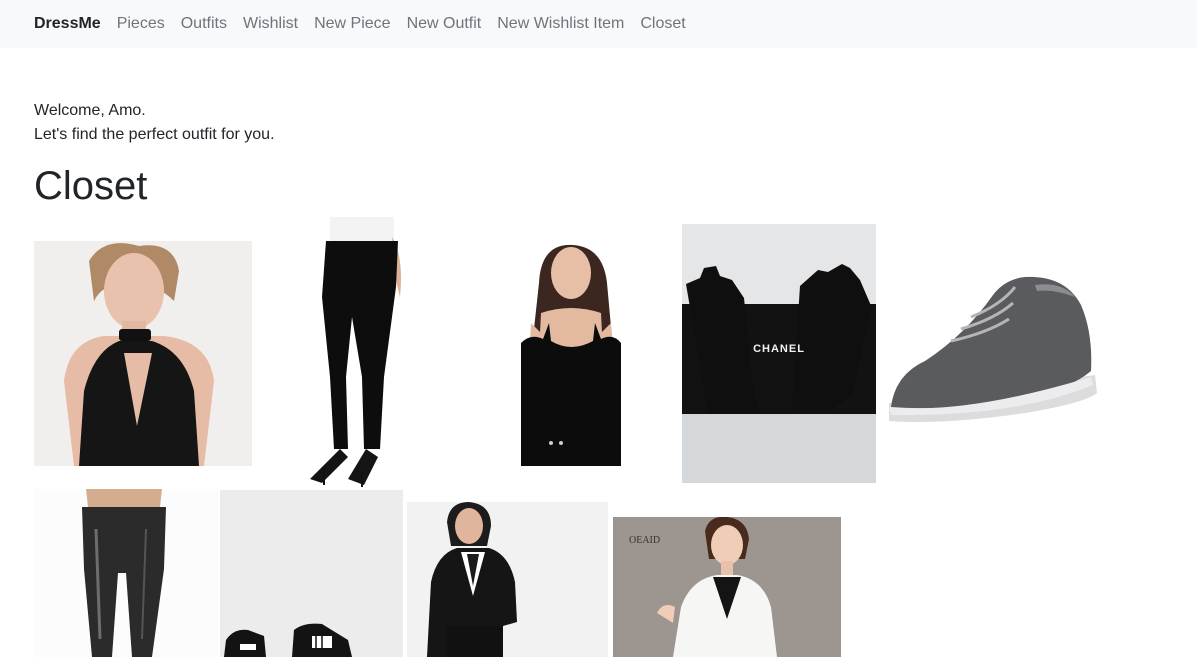  I want to click on chanel-box-label: CHANEL, so click(779, 349).